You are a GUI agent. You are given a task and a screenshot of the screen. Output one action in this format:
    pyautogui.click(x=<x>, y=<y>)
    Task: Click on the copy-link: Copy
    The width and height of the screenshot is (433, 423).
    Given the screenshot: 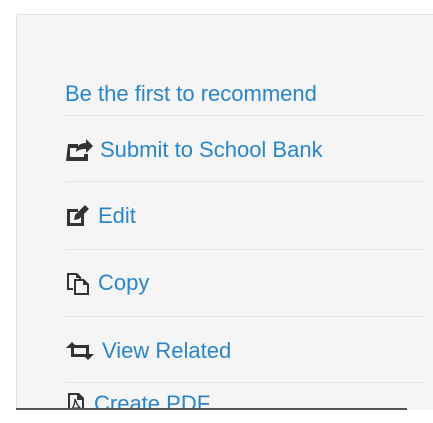 What is the action you would take?
    pyautogui.click(x=245, y=283)
    